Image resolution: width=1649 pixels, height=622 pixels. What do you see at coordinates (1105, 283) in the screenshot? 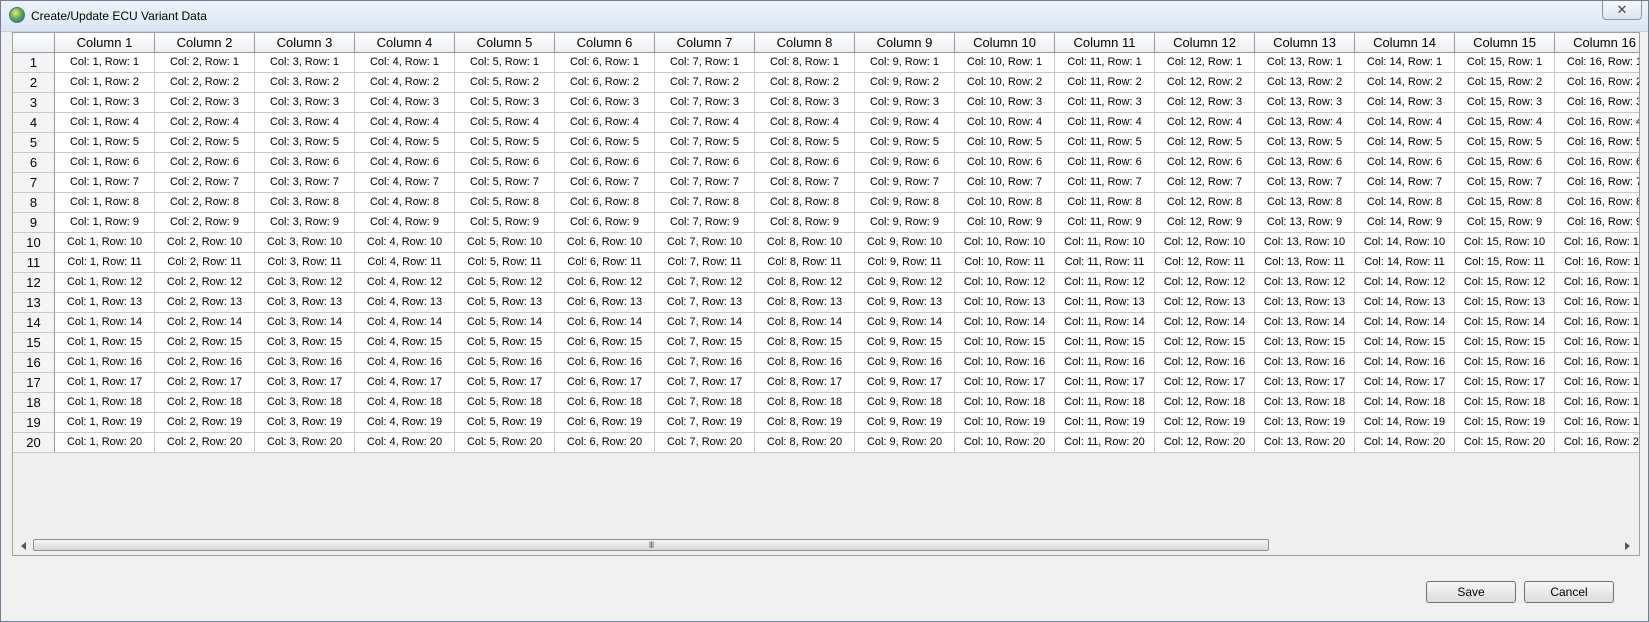
I see `table-cell: Col: 11, Row: 12` at bounding box center [1105, 283].